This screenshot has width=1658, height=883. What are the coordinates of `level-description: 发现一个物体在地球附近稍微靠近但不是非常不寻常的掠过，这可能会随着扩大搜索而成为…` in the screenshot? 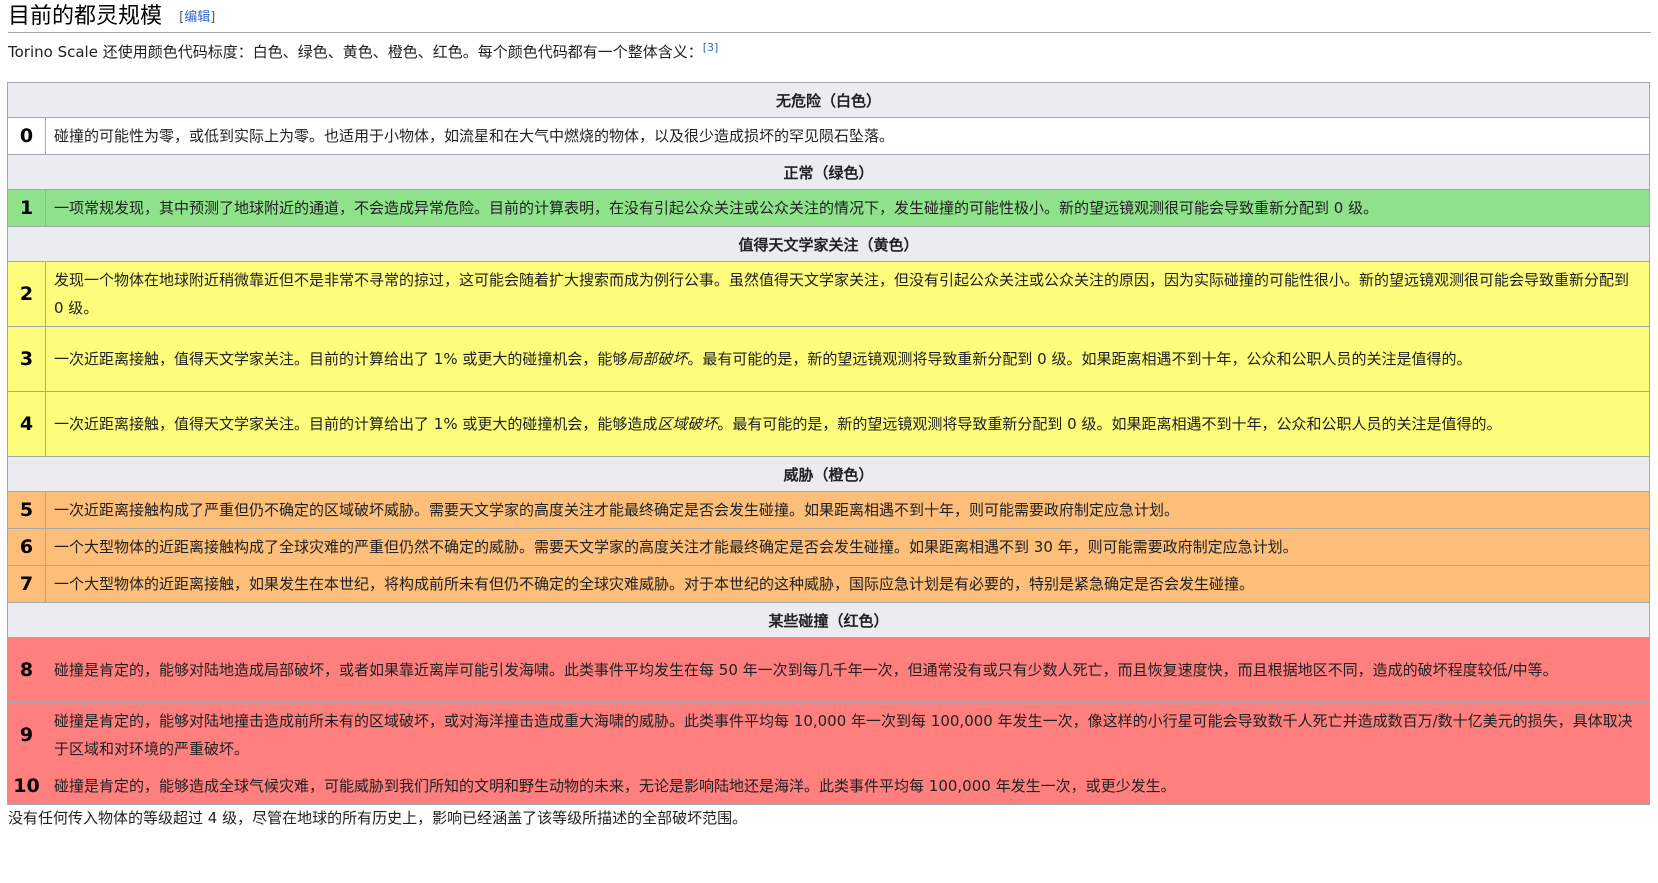 It's located at (847, 294).